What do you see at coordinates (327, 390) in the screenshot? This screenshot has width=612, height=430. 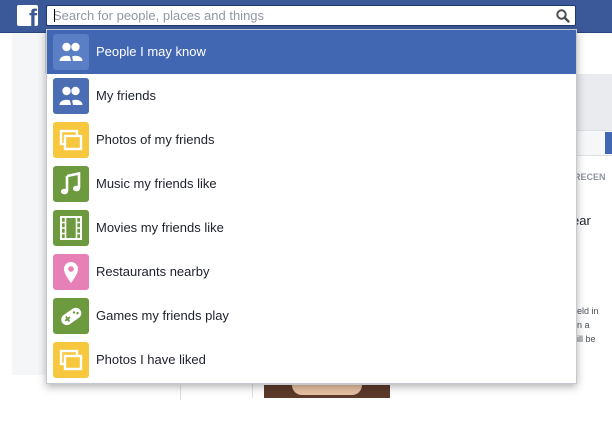 I see `profile-photo-face` at bounding box center [327, 390].